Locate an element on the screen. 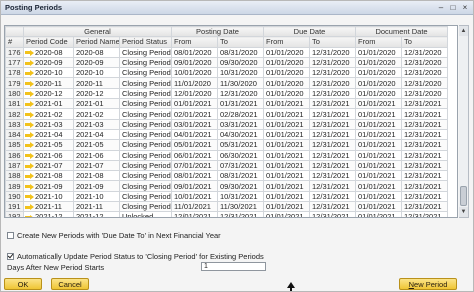 Image resolution: width=474 pixels, height=292 pixels. column-header-period-name: Period Name is located at coordinates (96, 42).